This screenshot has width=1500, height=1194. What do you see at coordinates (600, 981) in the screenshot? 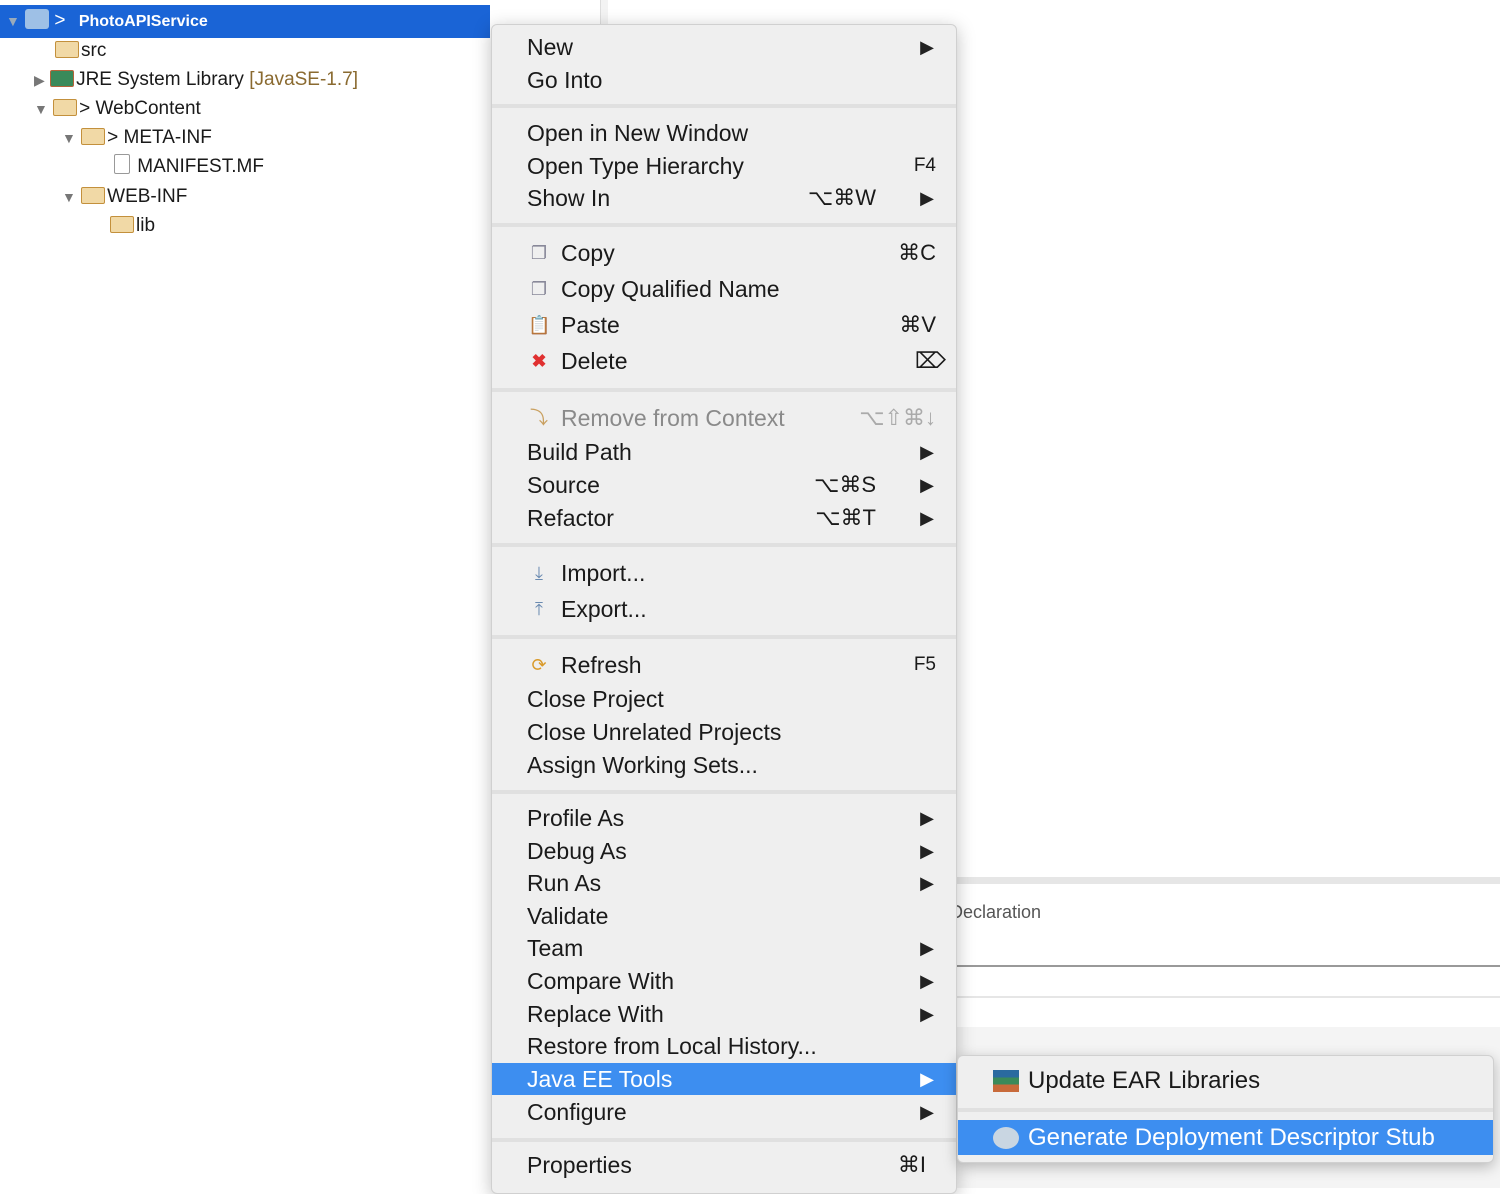
I see `label: Compare With` at bounding box center [600, 981].